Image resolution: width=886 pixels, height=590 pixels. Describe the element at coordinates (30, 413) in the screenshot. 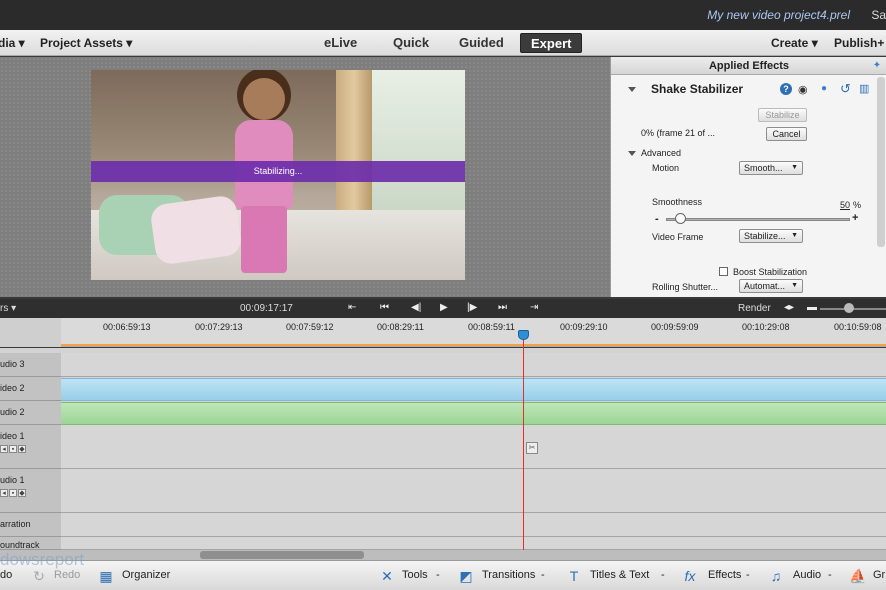

I see `track-header-audio-2: udio 2` at that location.